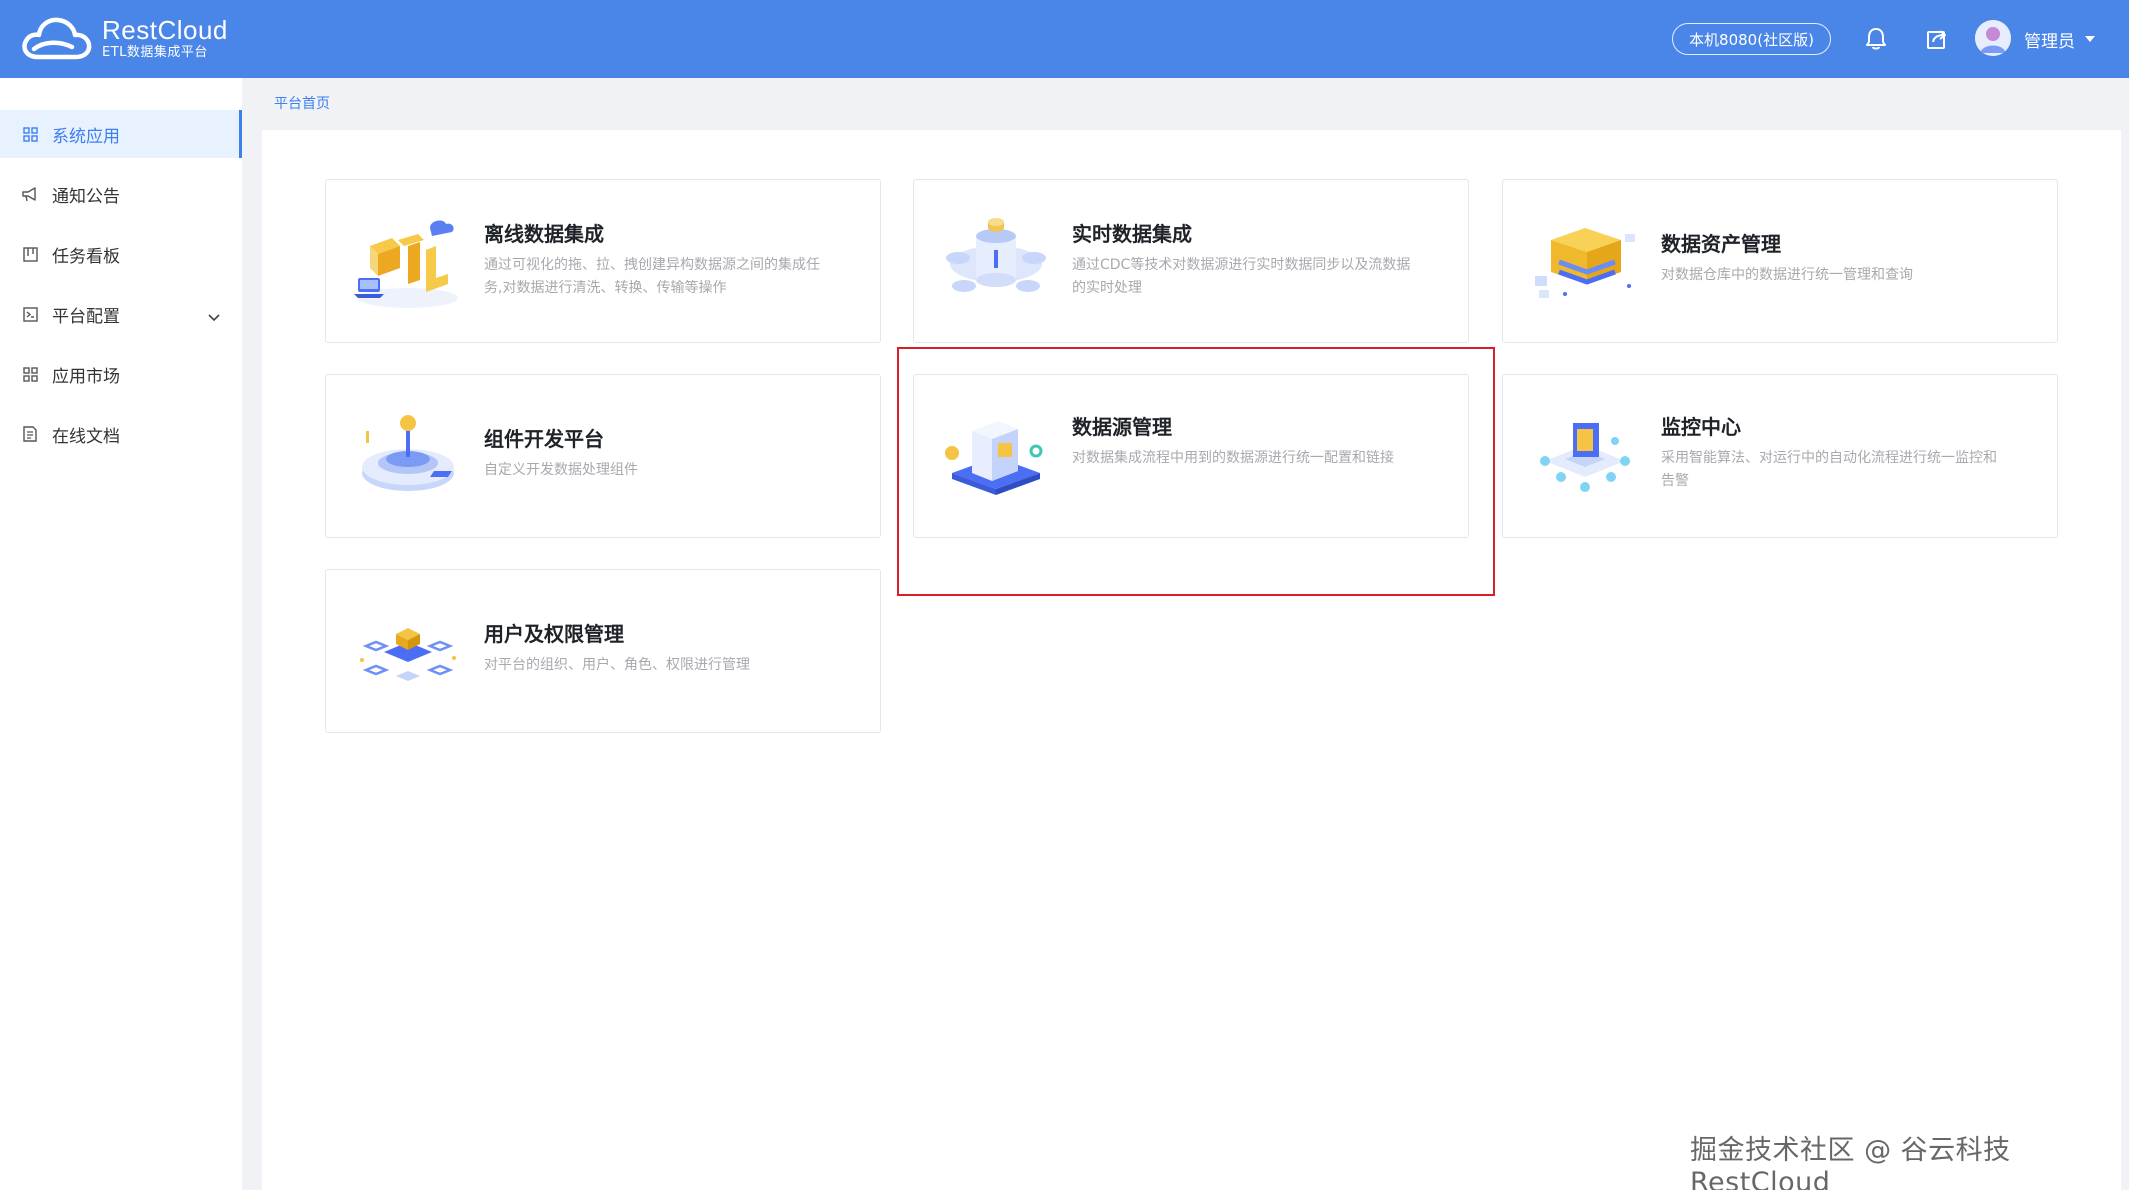 The height and width of the screenshot is (1190, 2129). Describe the element at coordinates (1122, 427) in the screenshot. I see `card-title: 数据源管理` at that location.